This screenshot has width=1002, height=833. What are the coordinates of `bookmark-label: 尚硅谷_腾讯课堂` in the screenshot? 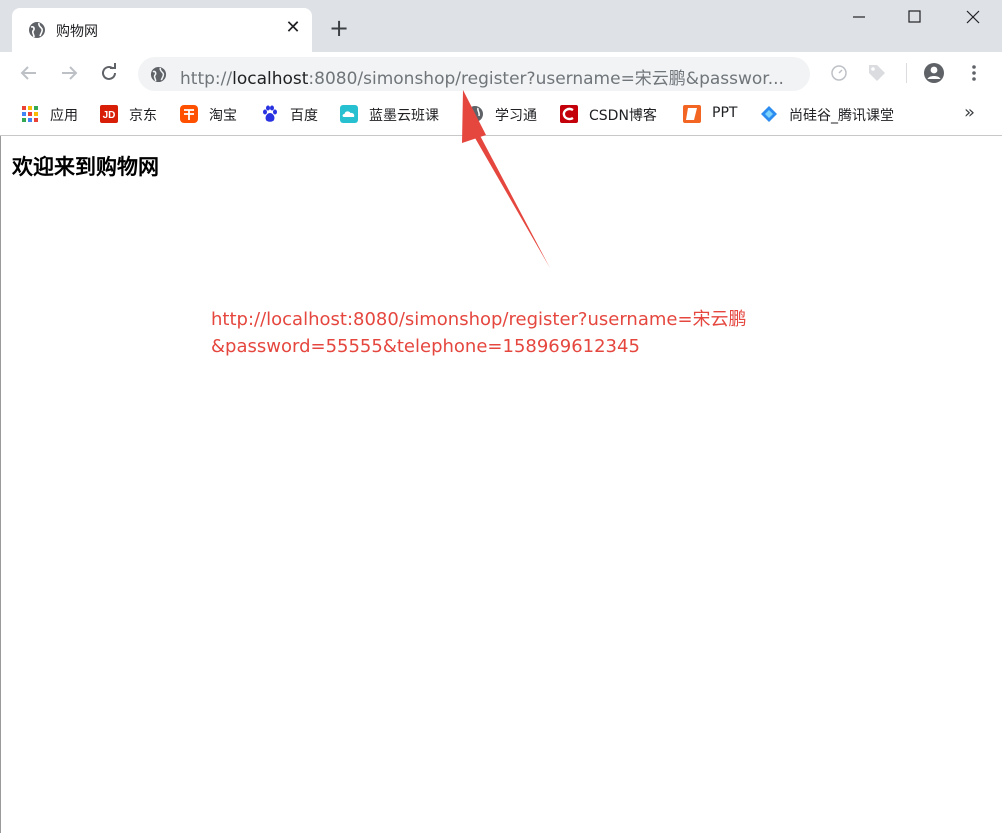 It's located at (841, 116).